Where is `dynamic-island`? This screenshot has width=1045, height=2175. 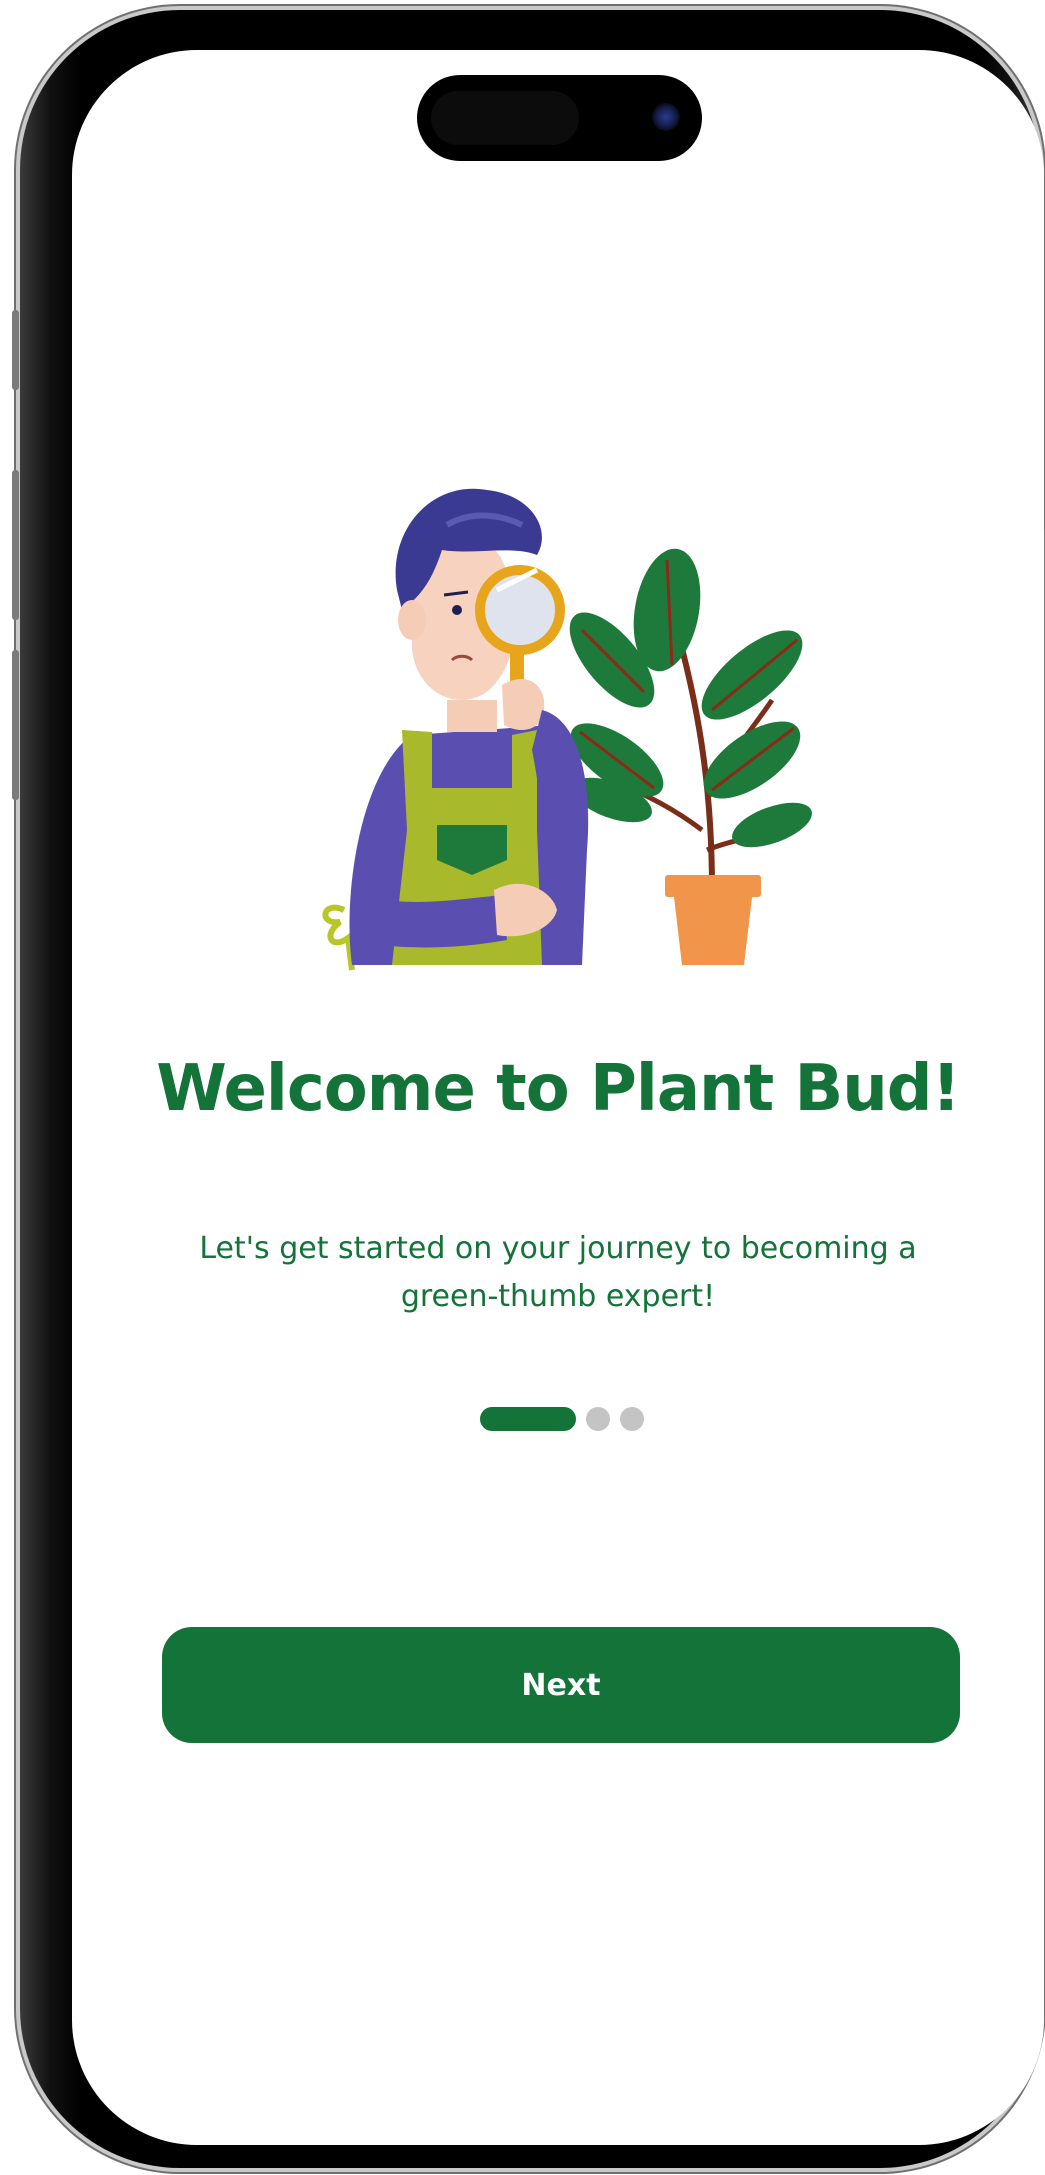
dynamic-island is located at coordinates (559, 118).